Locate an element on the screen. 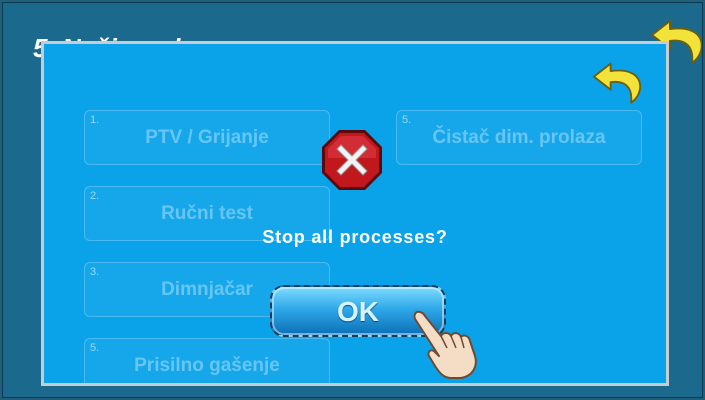 Image resolution: width=705 pixels, height=400 pixels. menu-tile-label: PTV / Grijanje is located at coordinates (207, 137).